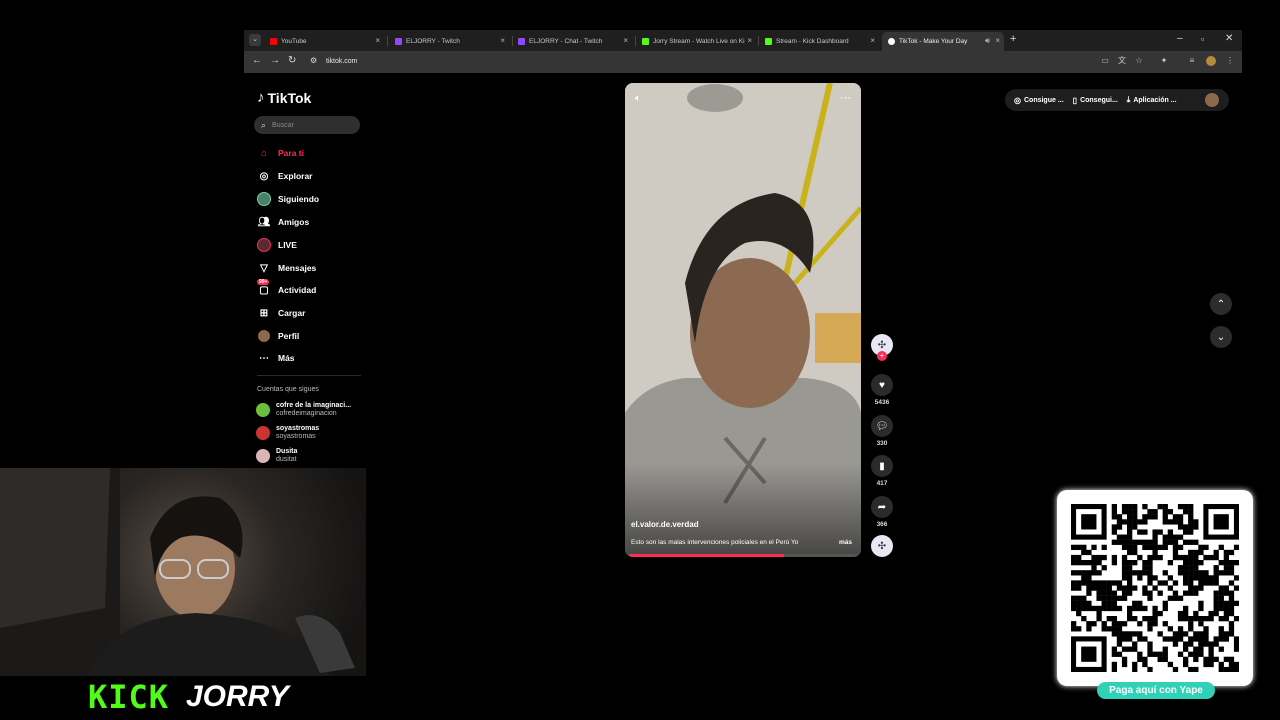  What do you see at coordinates (276, 358) in the screenshot?
I see `nav-item-mas: ⋯ Más` at bounding box center [276, 358].